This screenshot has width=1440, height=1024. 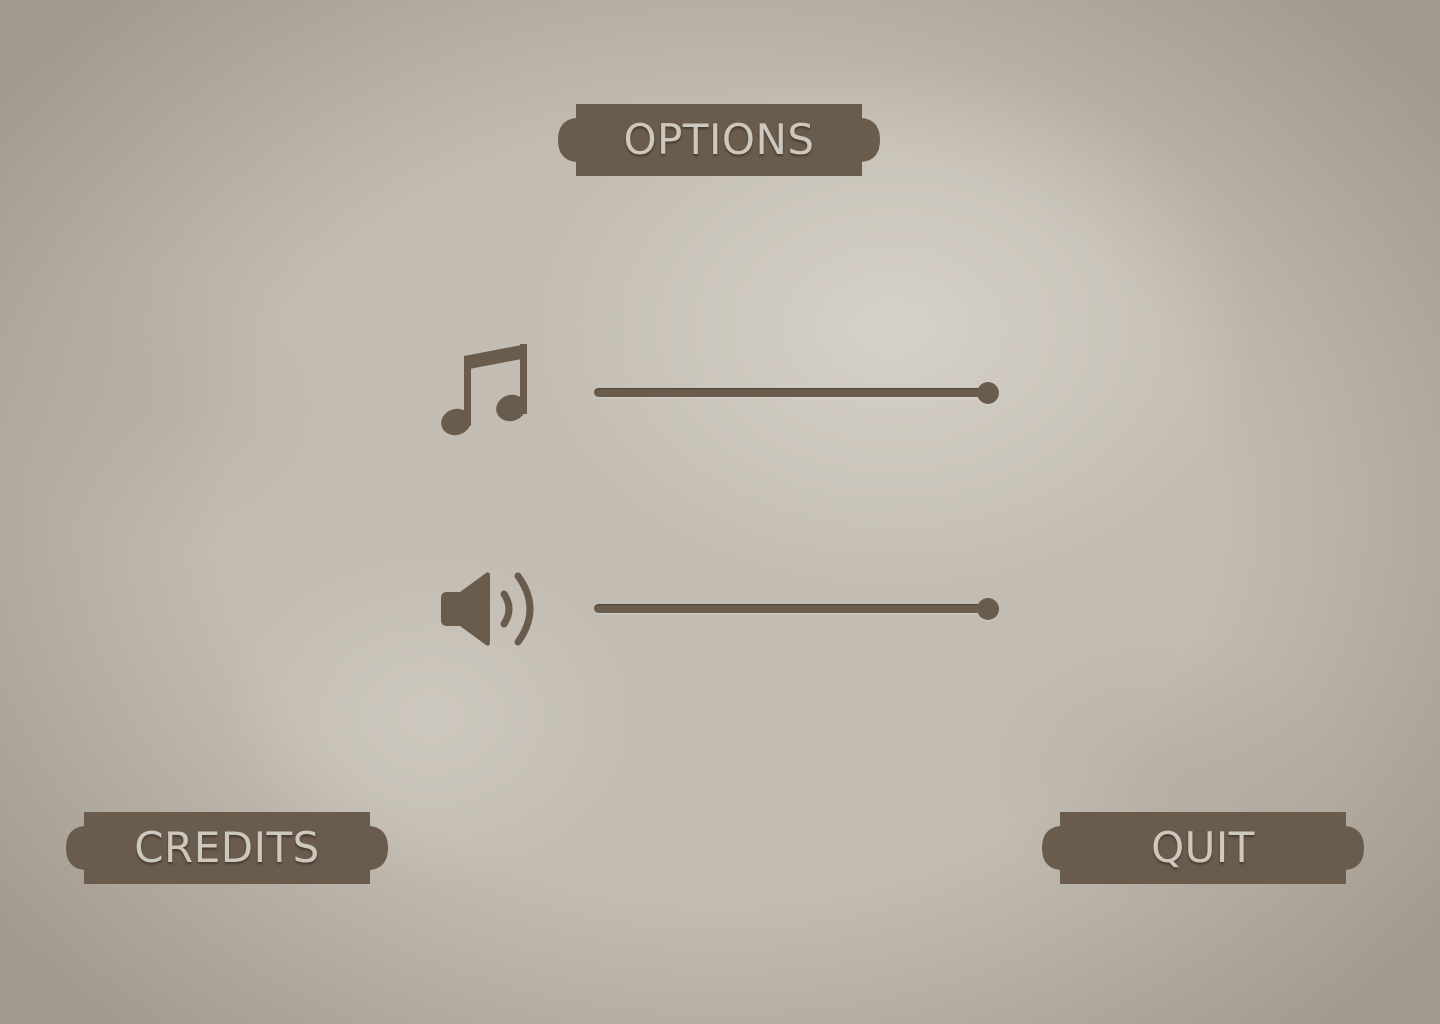 I want to click on sound-volume-slider, so click(x=797, y=609).